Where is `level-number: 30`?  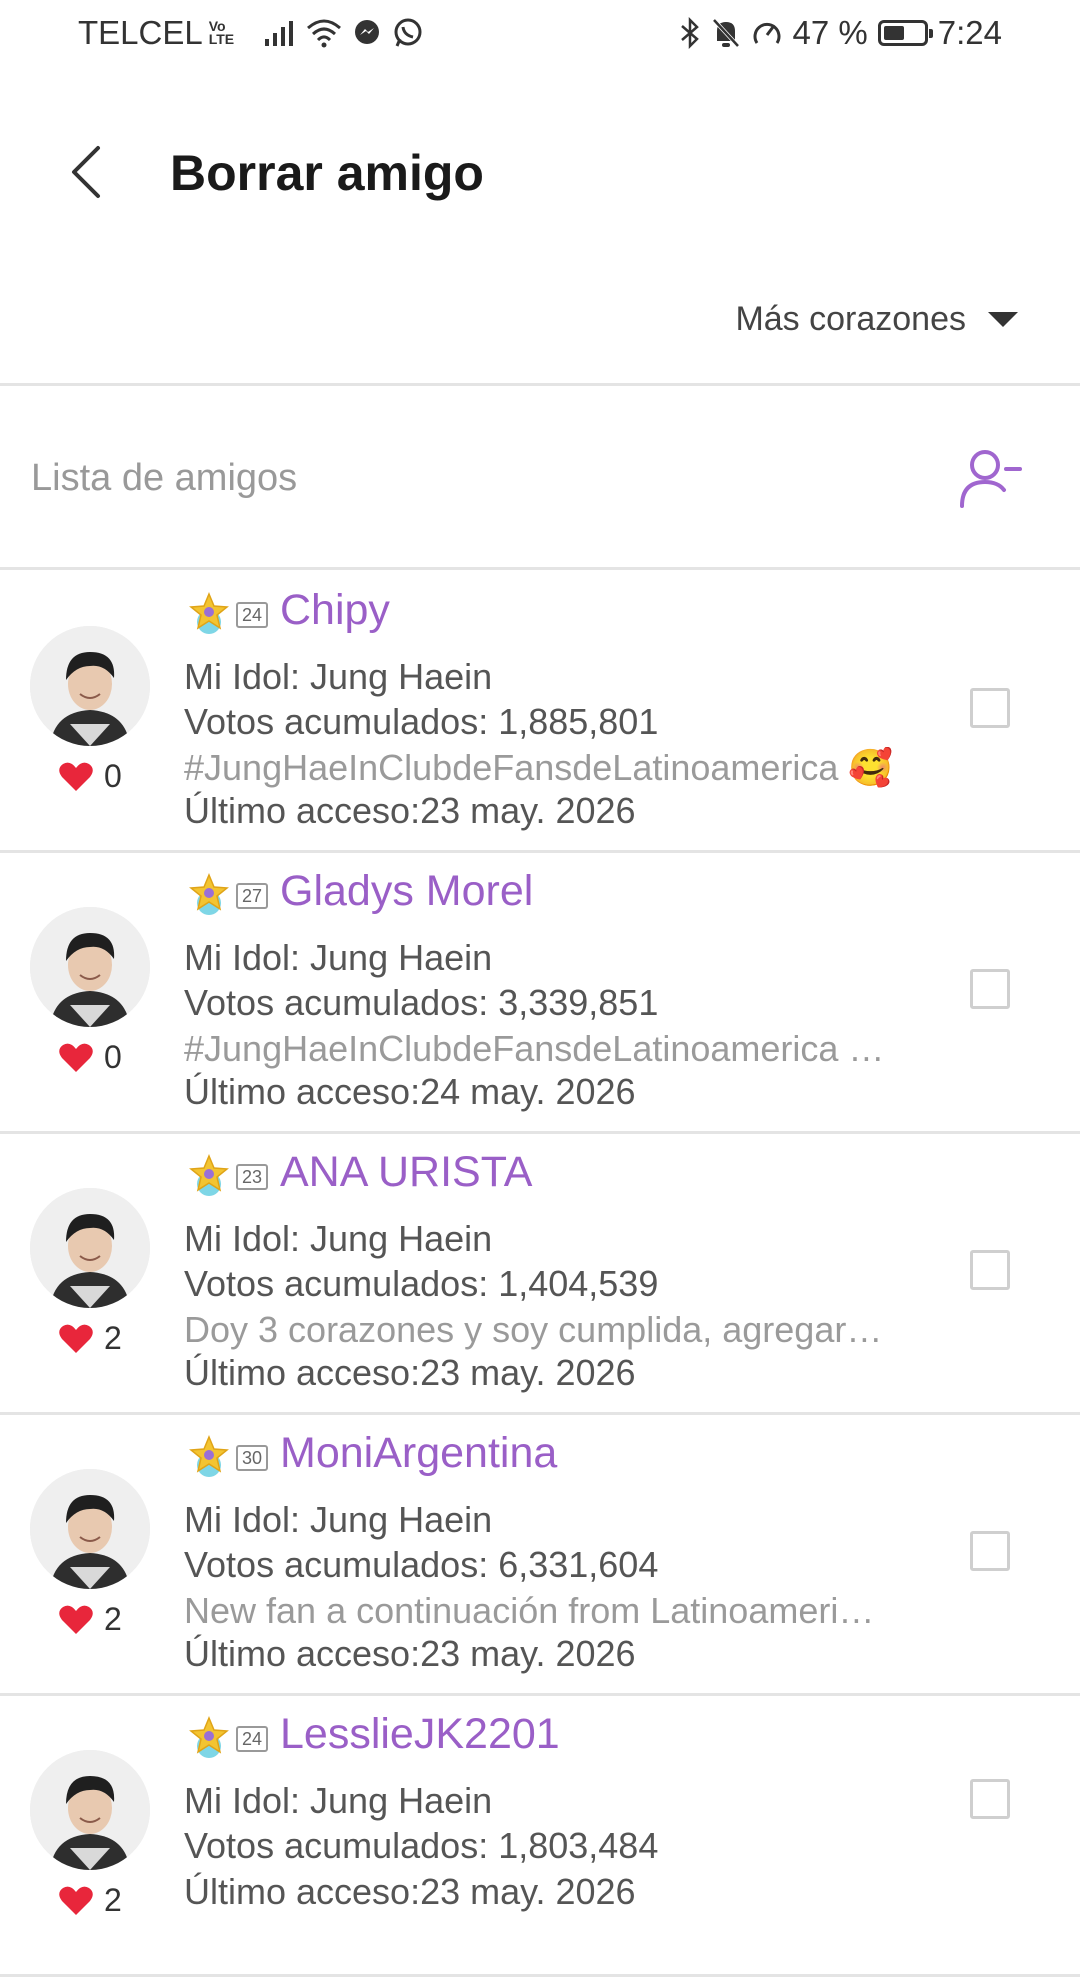 level-number: 30 is located at coordinates (252, 1458).